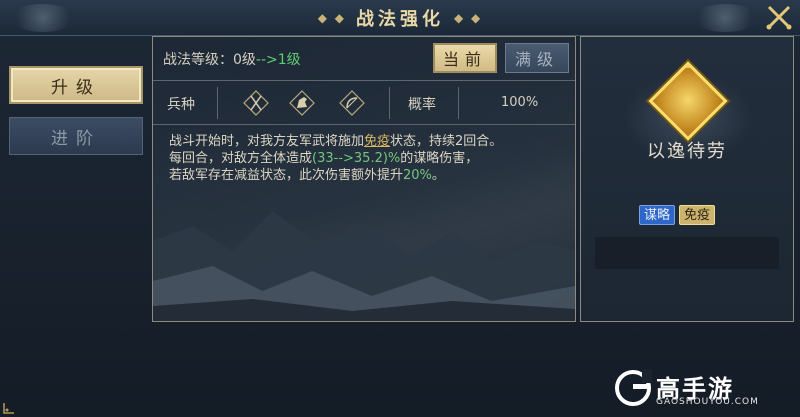 The image size is (800, 417). Describe the element at coordinates (657, 215) in the screenshot. I see `tag-strategy: 谋略` at that location.